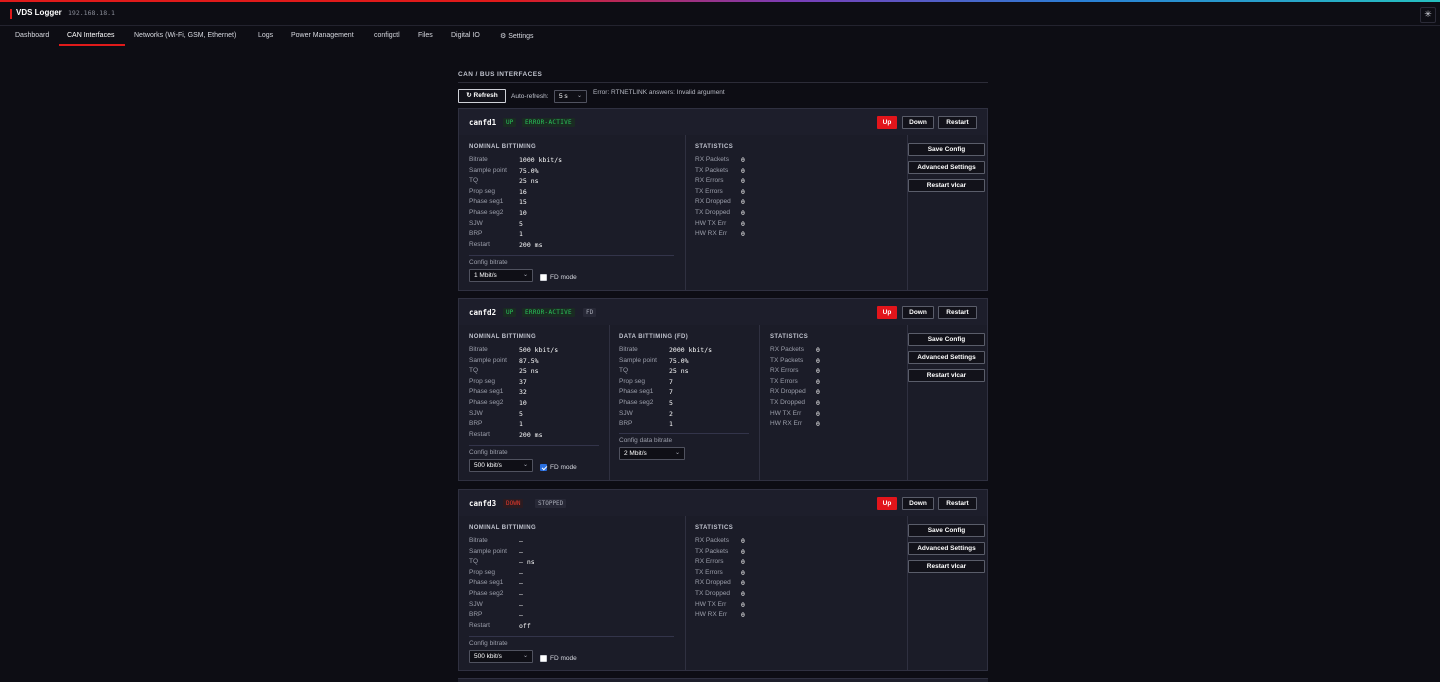  Describe the element at coordinates (476, 604) in the screenshot. I see `param-label: SJW` at that location.